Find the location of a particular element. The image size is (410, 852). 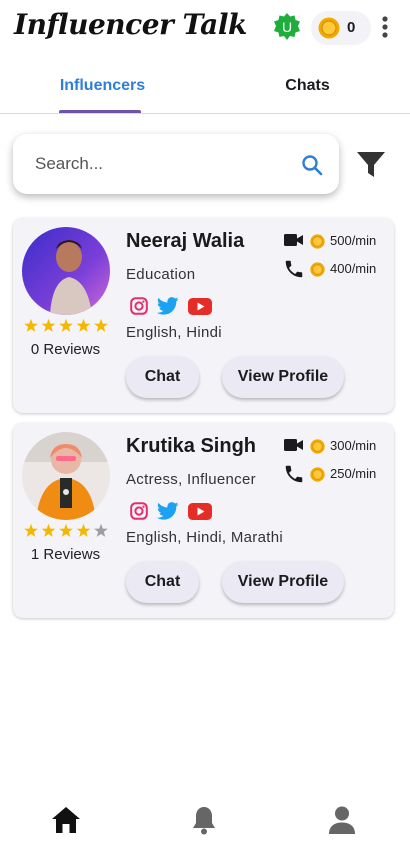

influencer-languages: English, Hindi, Marathi is located at coordinates (204, 537).